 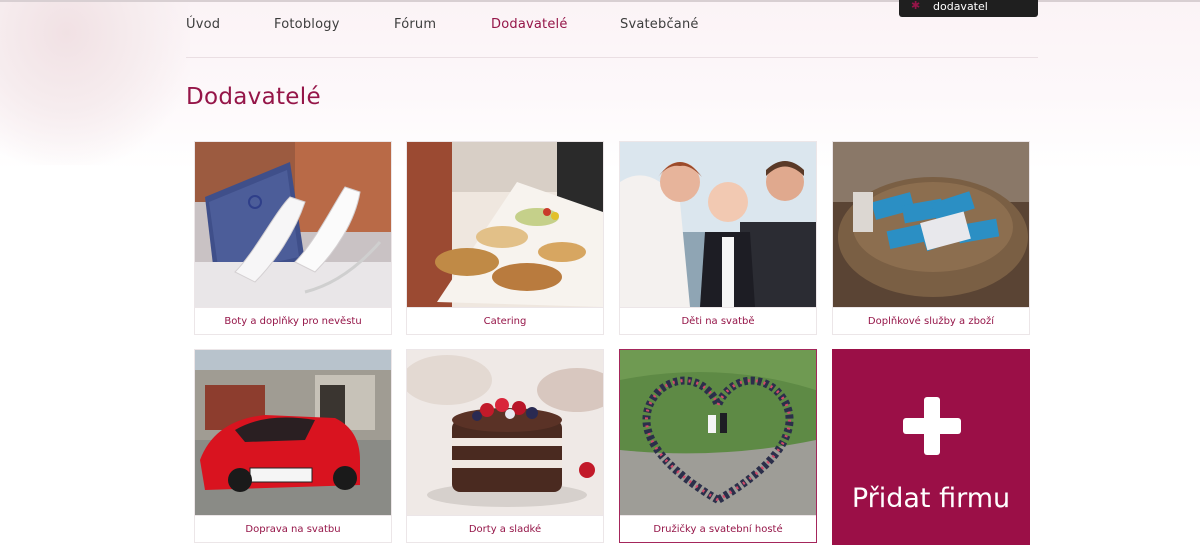 I want to click on category-label: Děti na svatbě, so click(x=718, y=321).